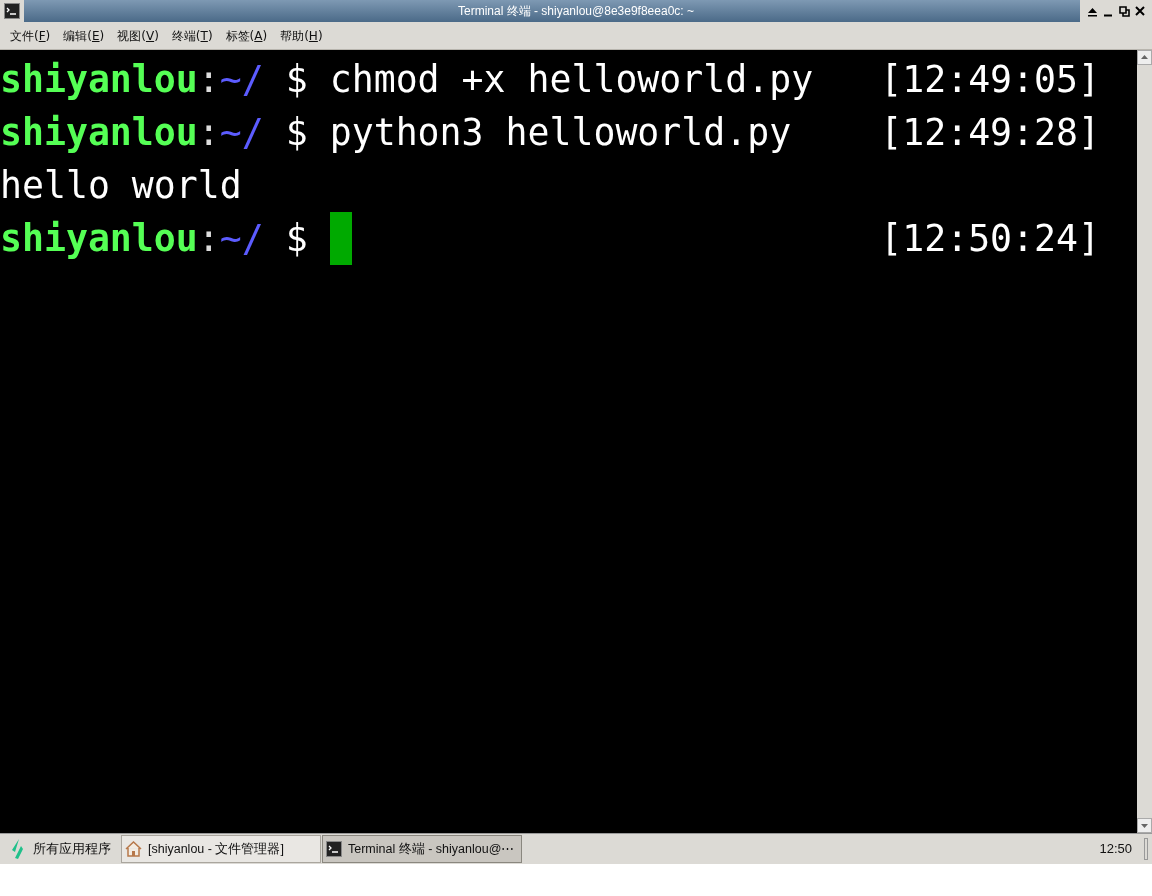 This screenshot has height=896, width=1152. I want to click on menu-item: 文件(F), so click(30, 35).